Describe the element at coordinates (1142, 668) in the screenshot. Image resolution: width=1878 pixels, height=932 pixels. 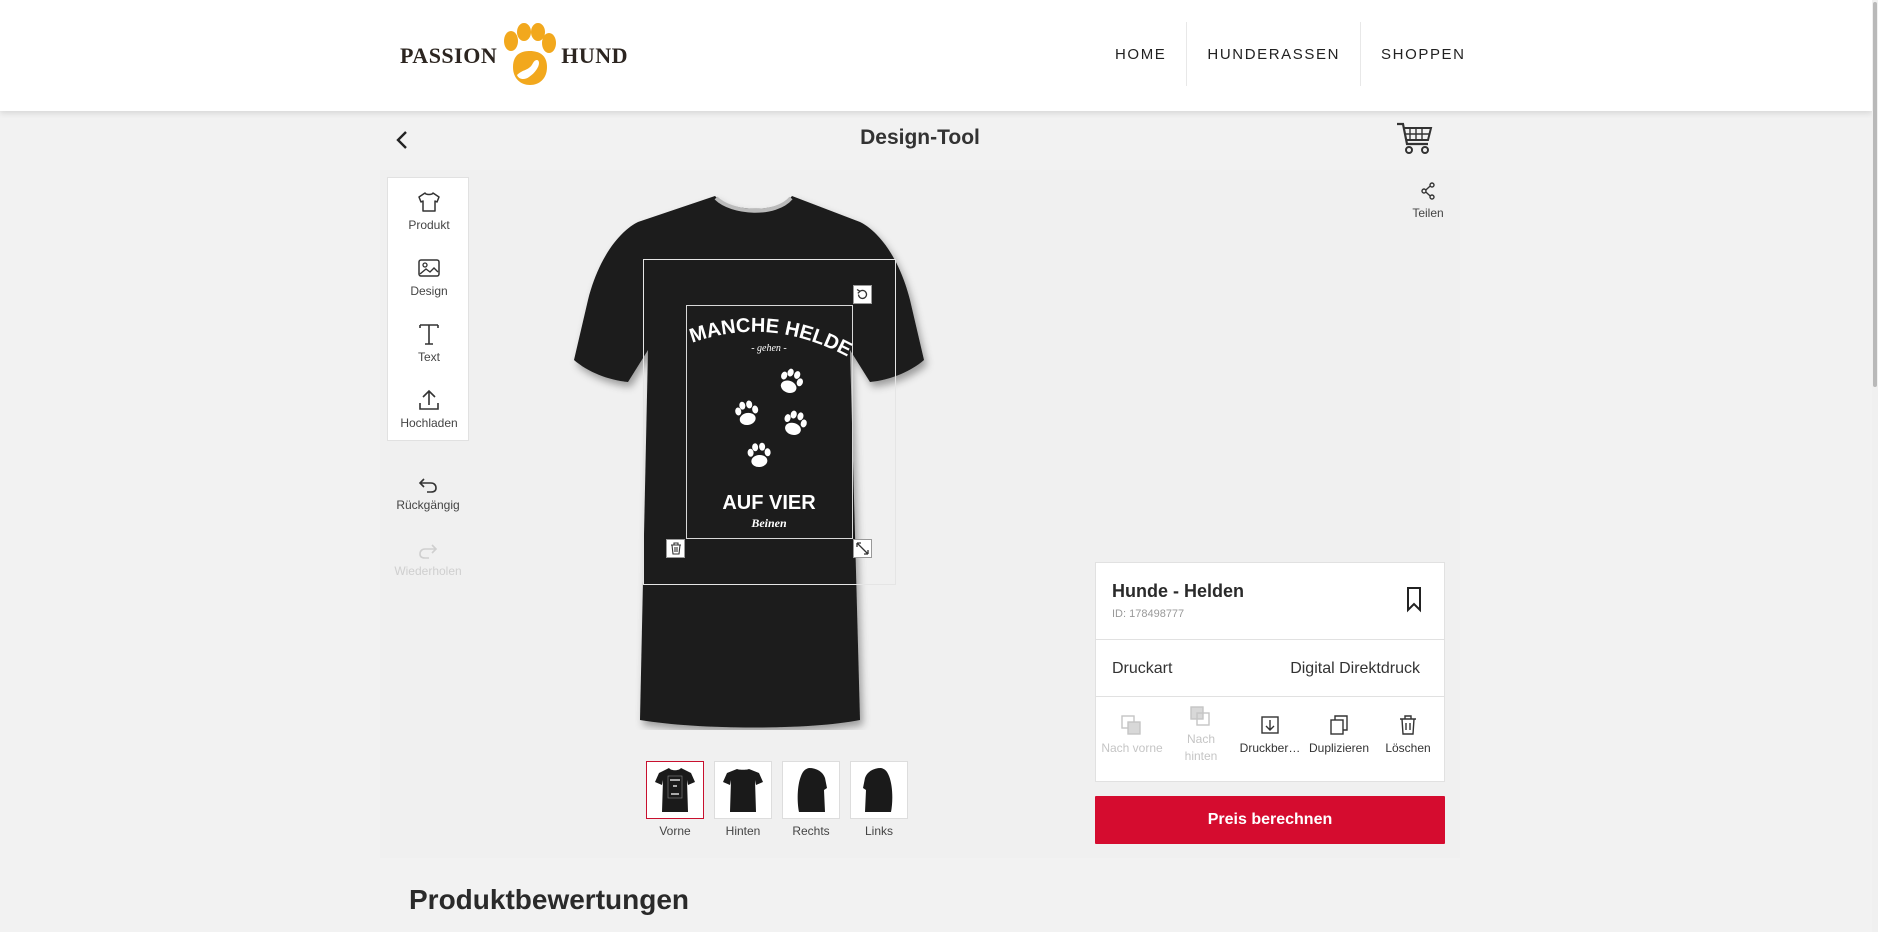
I see `print-type-label: Druckart` at that location.